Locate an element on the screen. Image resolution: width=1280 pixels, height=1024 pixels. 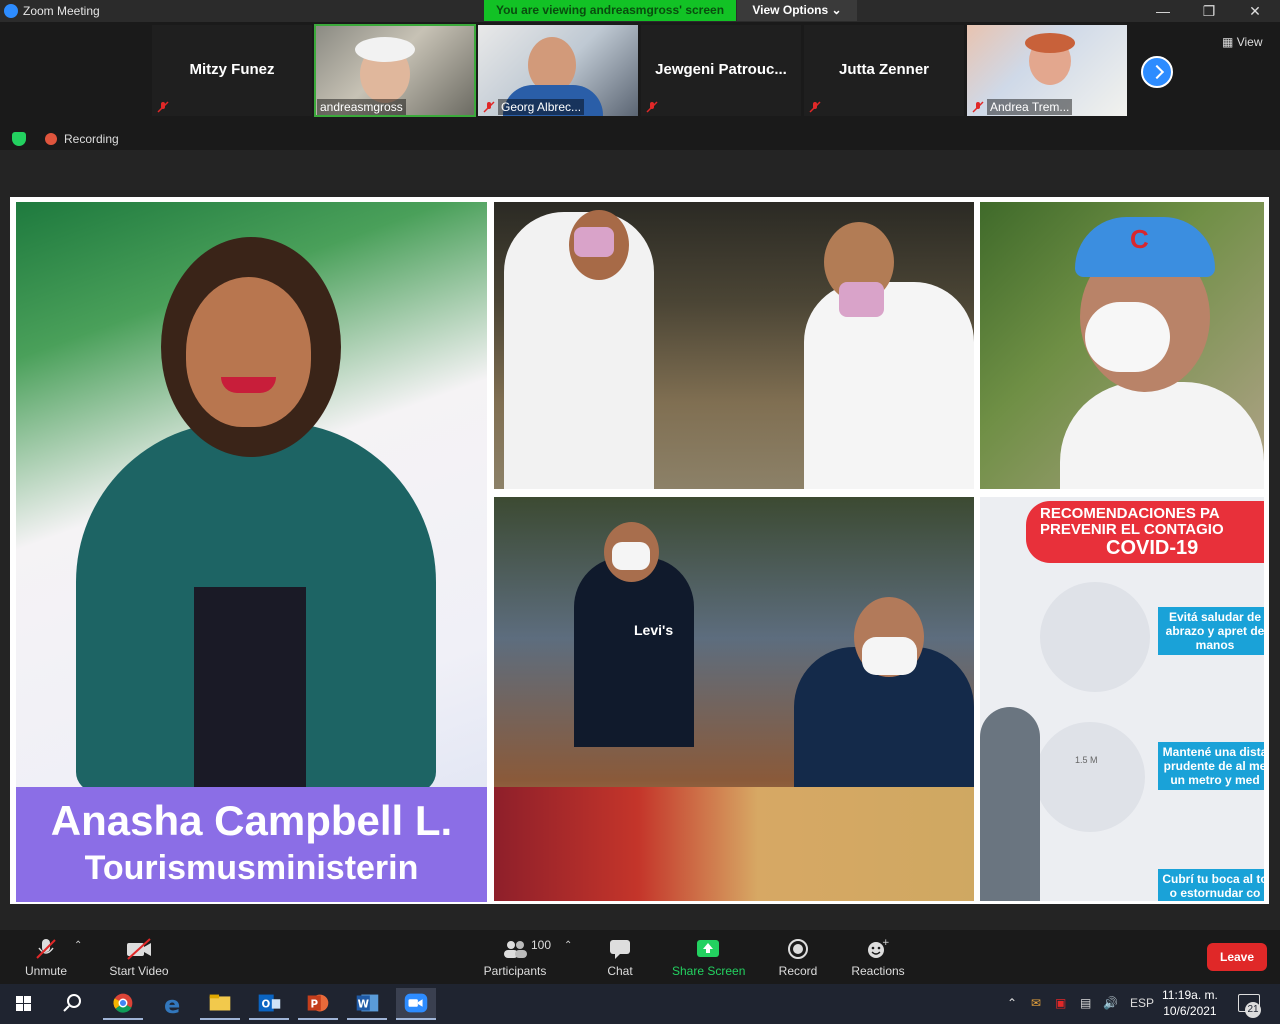
participants-count: 100 is located at coordinates (541, 945).